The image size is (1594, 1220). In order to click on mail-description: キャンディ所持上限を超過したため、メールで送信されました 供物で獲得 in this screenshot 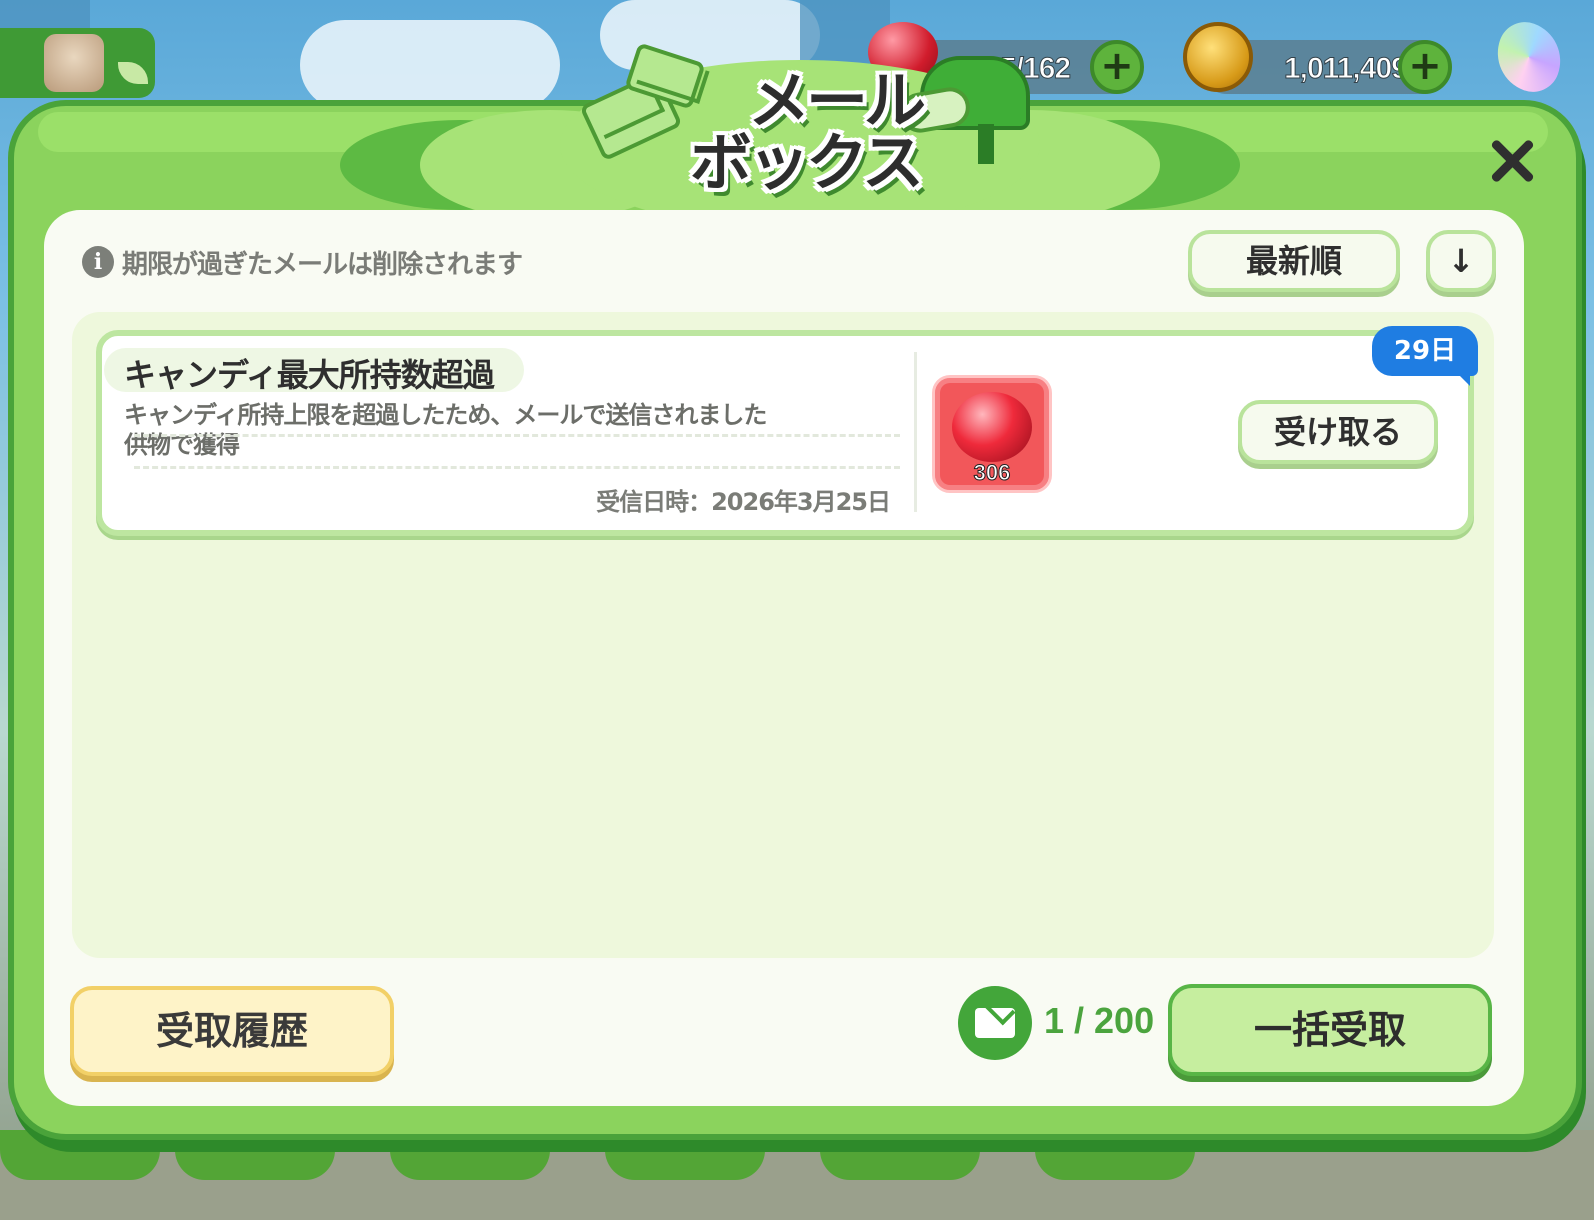, I will do `click(514, 430)`.